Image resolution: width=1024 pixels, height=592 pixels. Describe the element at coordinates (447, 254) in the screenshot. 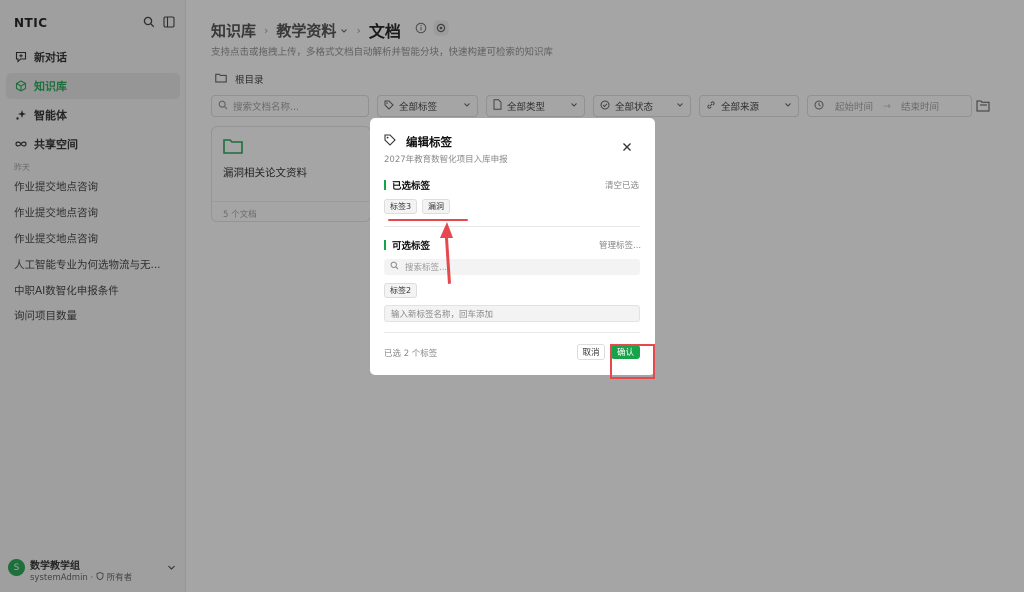

I see `annotation-arrow-icon` at that location.